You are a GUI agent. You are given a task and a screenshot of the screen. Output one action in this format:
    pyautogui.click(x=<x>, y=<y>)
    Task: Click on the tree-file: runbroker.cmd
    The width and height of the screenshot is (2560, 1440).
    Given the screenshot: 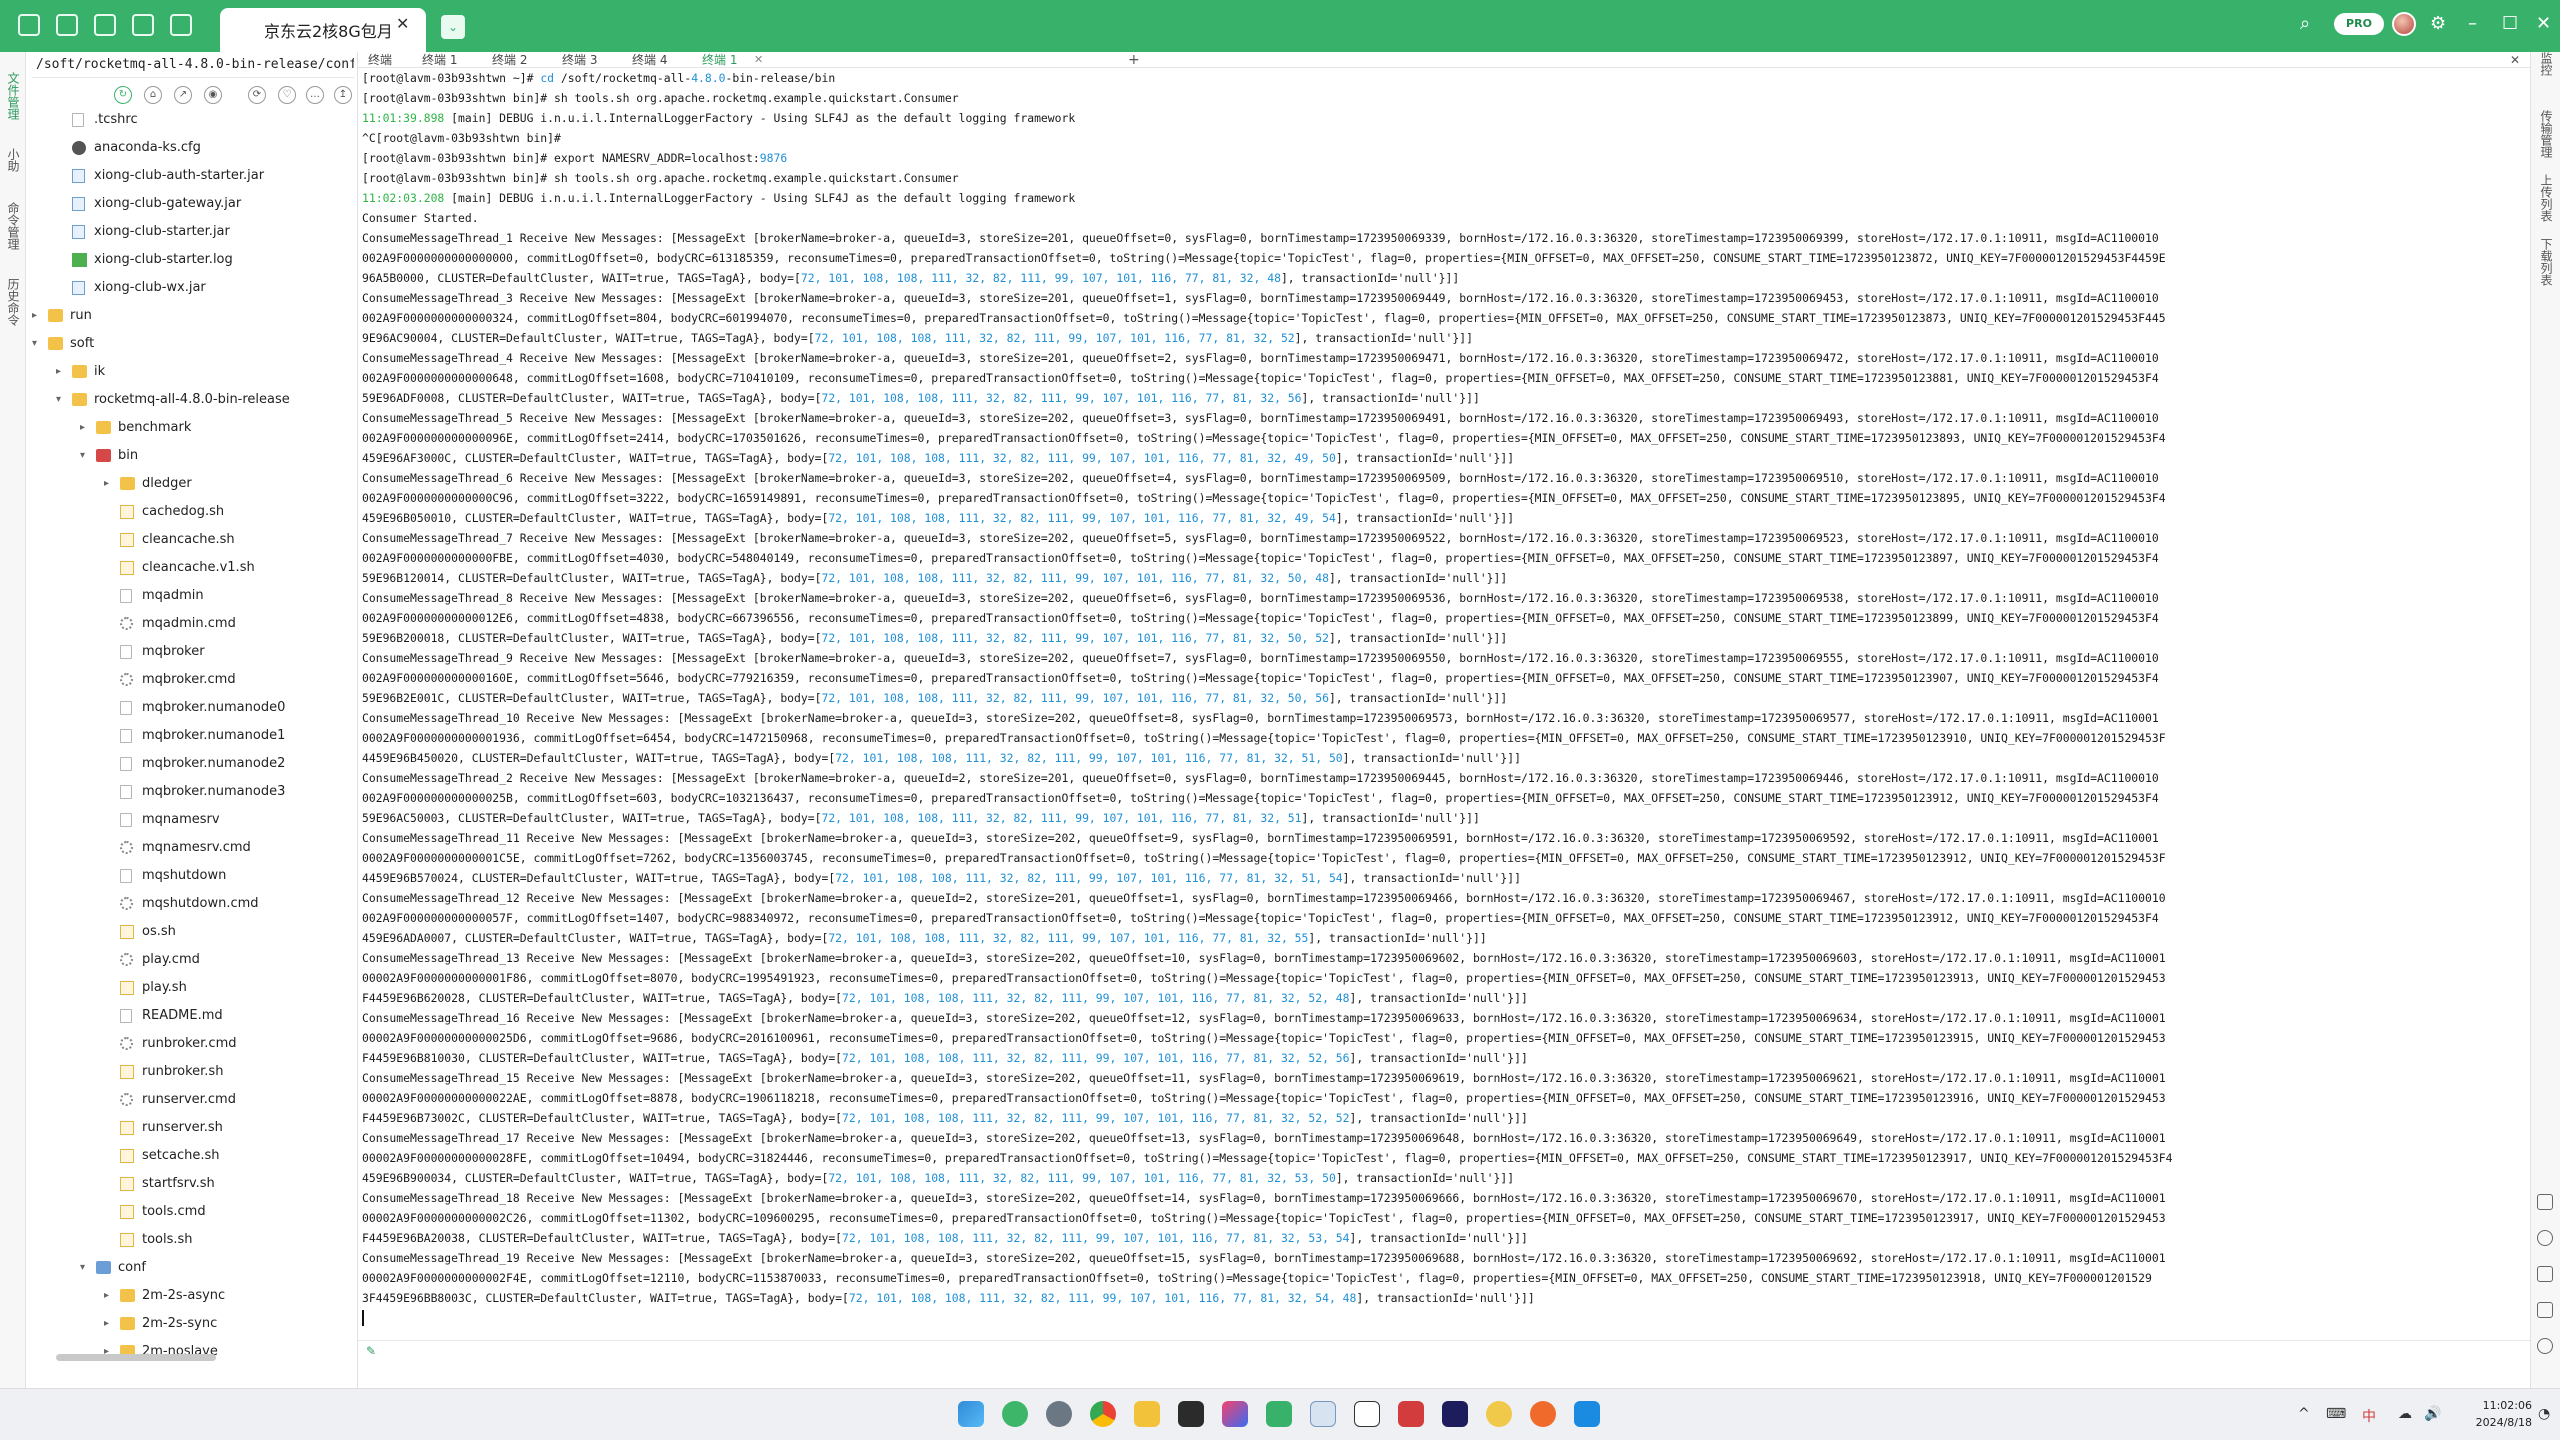 What is the action you would take?
    pyautogui.click(x=192, y=1044)
    